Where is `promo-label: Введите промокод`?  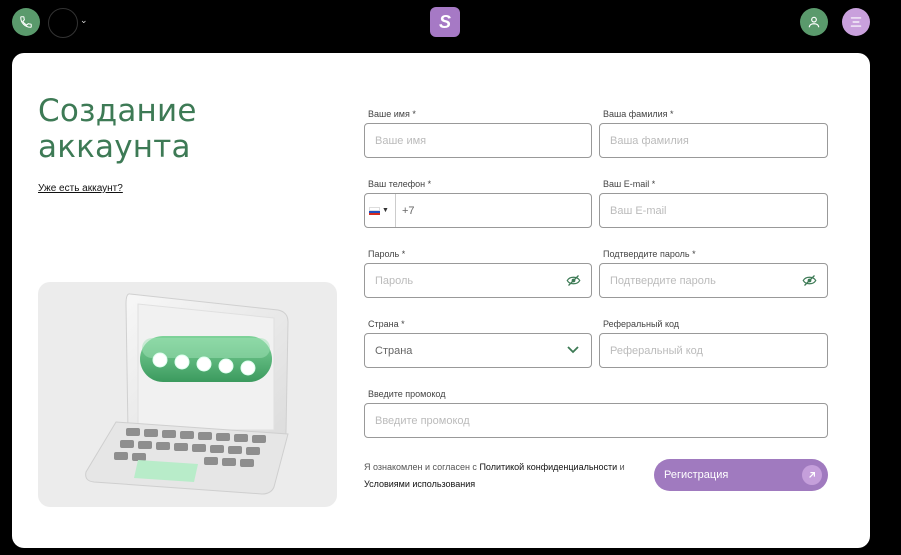
promo-label: Введите промокод is located at coordinates (407, 394).